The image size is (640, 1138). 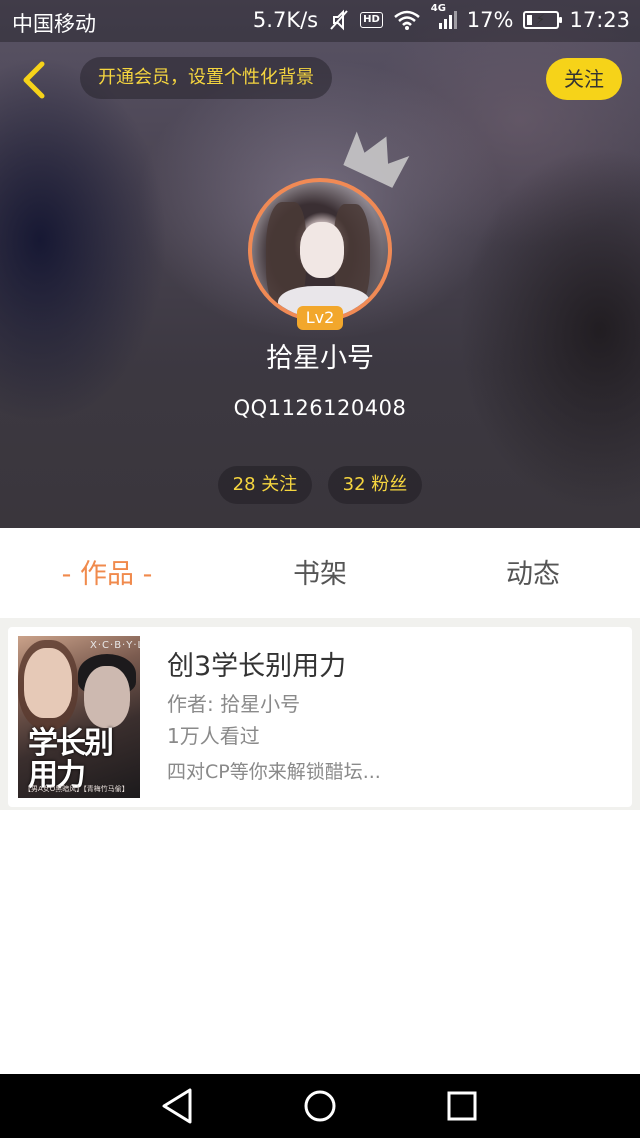 I want to click on level-badge: Lv2, so click(x=320, y=318).